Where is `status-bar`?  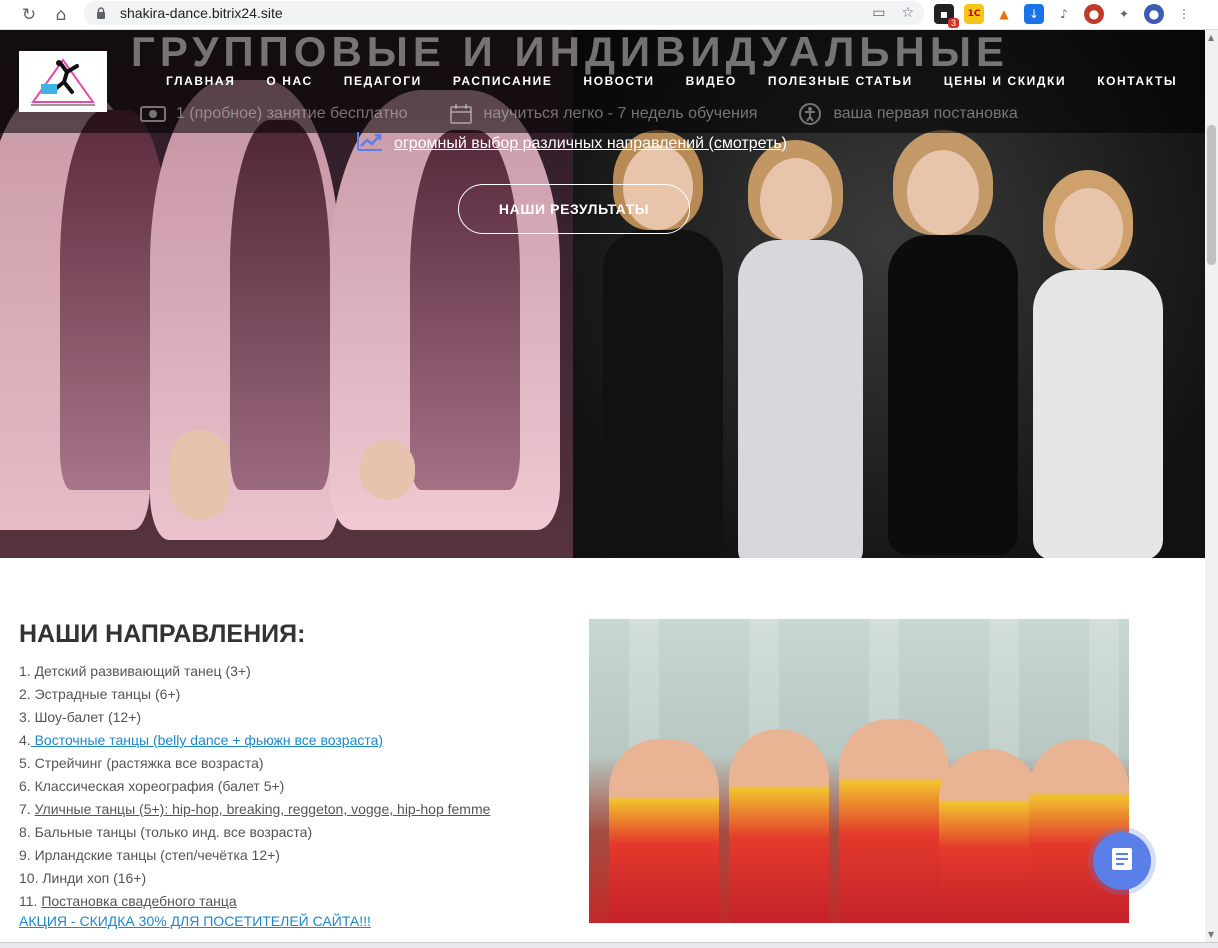
status-bar is located at coordinates (609, 945).